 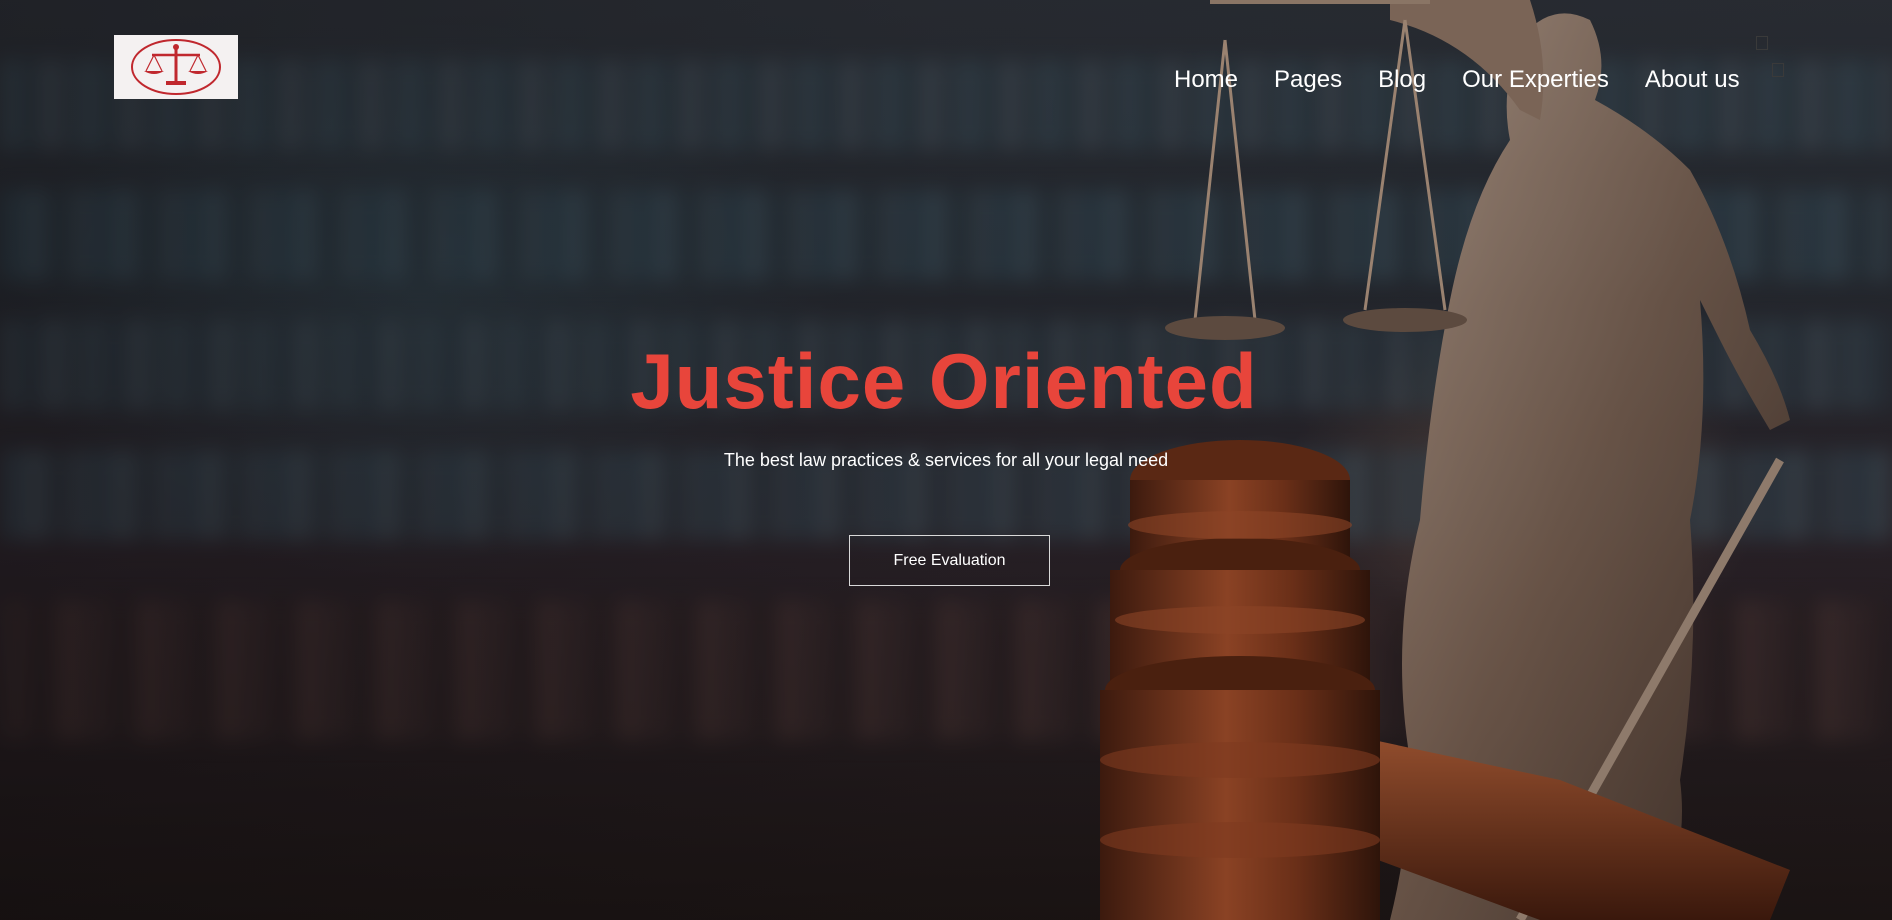 What do you see at coordinates (949, 560) in the screenshot?
I see `free-evaluation-button: Free Evaluation` at bounding box center [949, 560].